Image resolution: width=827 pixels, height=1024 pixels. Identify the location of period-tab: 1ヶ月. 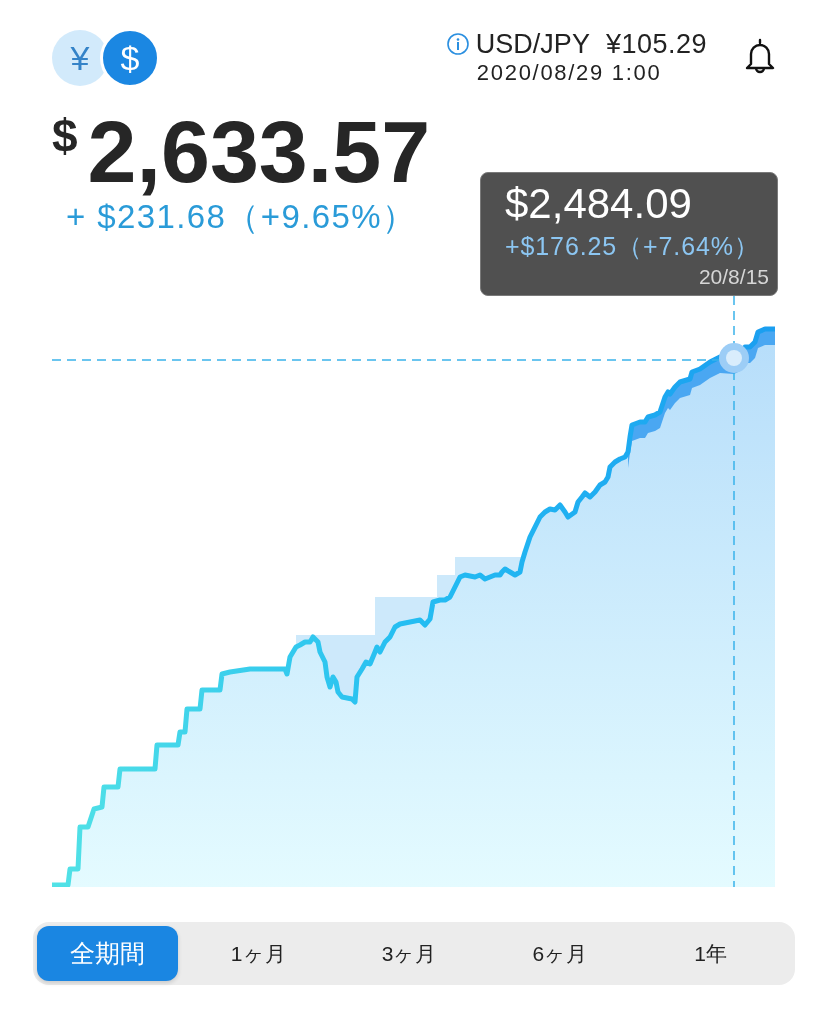
(258, 953).